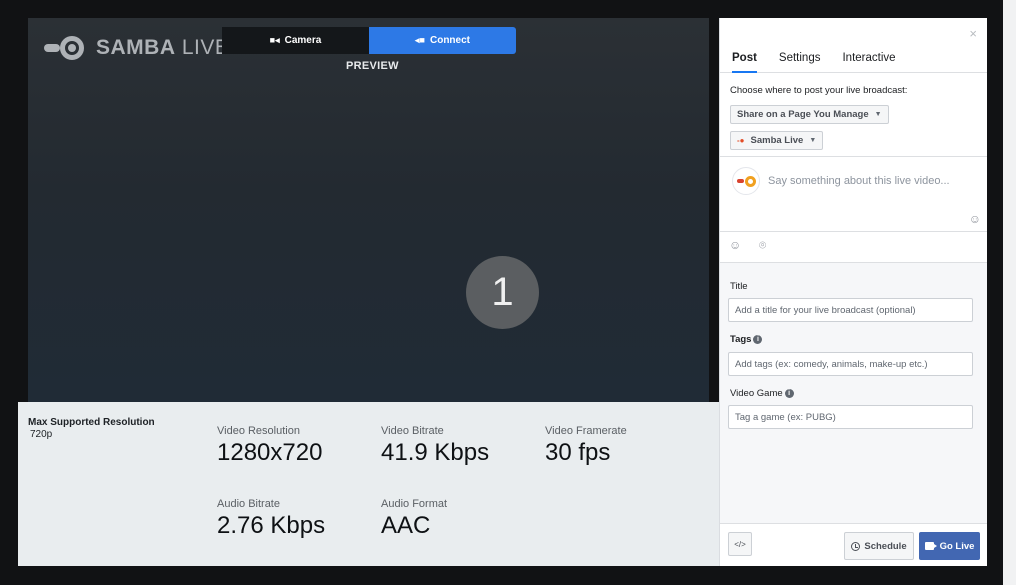 This screenshot has width=1016, height=585. What do you see at coordinates (809, 114) in the screenshot?
I see `share-destination-dropdown: Share on a Page You Manage ▼` at bounding box center [809, 114].